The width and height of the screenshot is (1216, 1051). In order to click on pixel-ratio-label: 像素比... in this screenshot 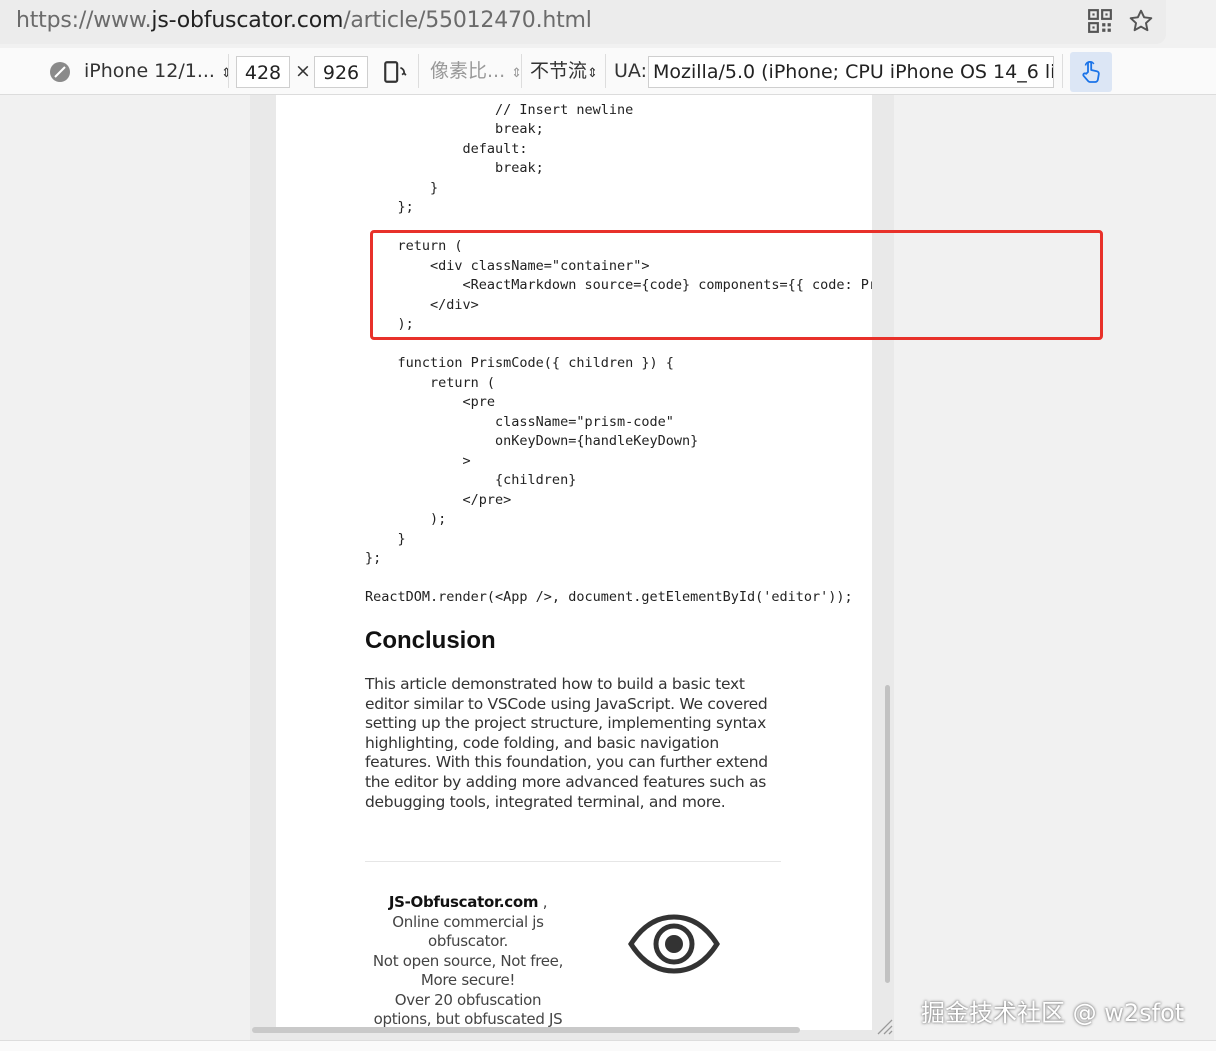, I will do `click(468, 71)`.